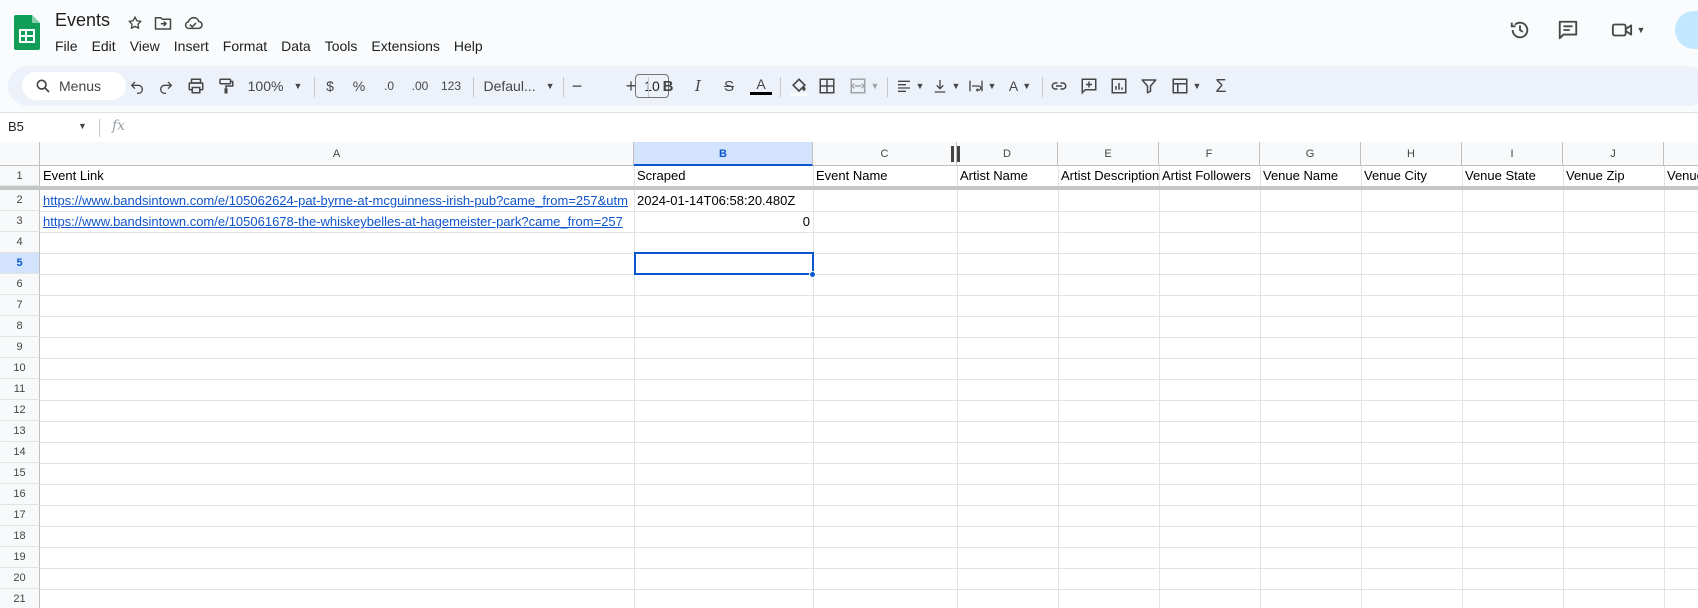  I want to click on cell-d1: Artist Name, so click(1007, 176).